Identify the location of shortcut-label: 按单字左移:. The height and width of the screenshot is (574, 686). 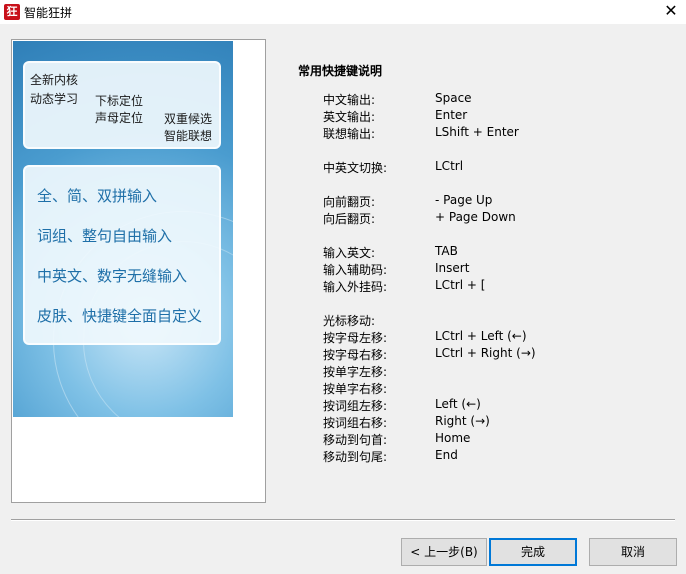
(355, 372).